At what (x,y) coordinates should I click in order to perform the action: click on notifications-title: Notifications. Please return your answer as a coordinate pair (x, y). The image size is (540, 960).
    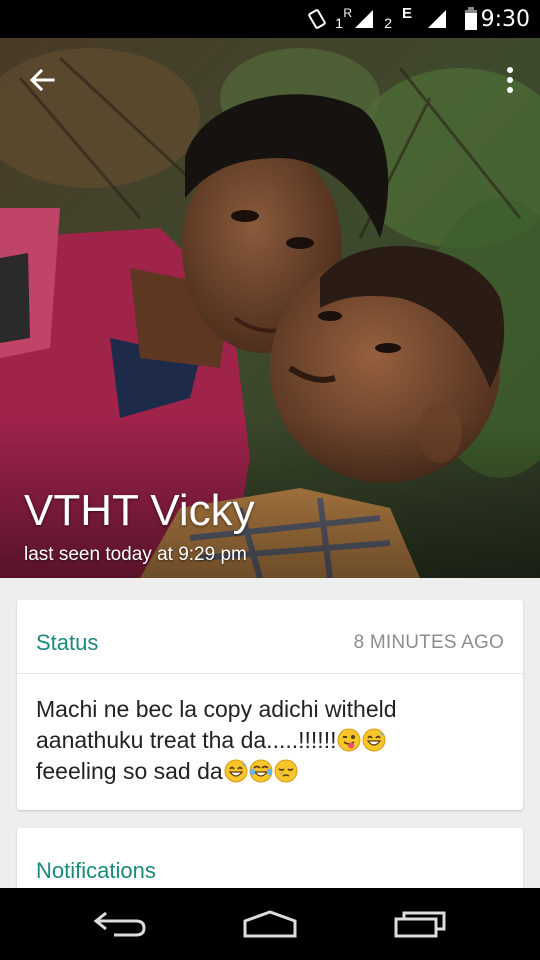
    Looking at the image, I should click on (96, 870).